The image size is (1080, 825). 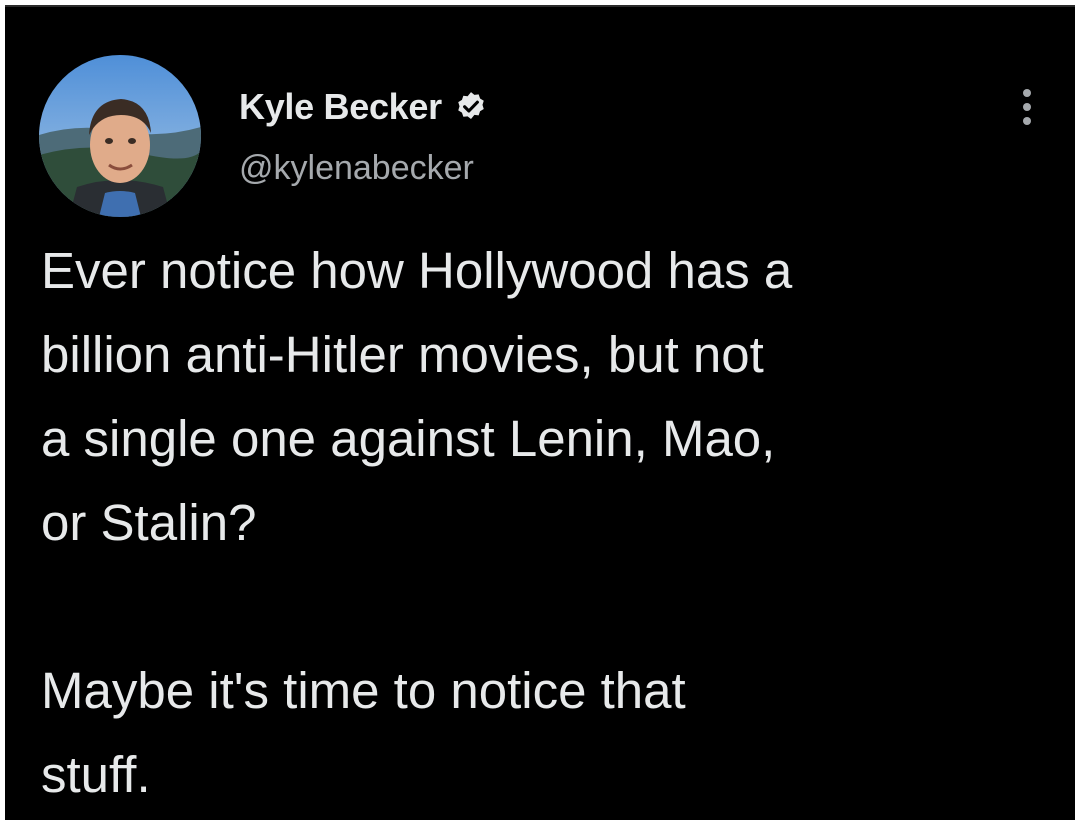 I want to click on display-name: Kyle Becker, so click(x=340, y=107).